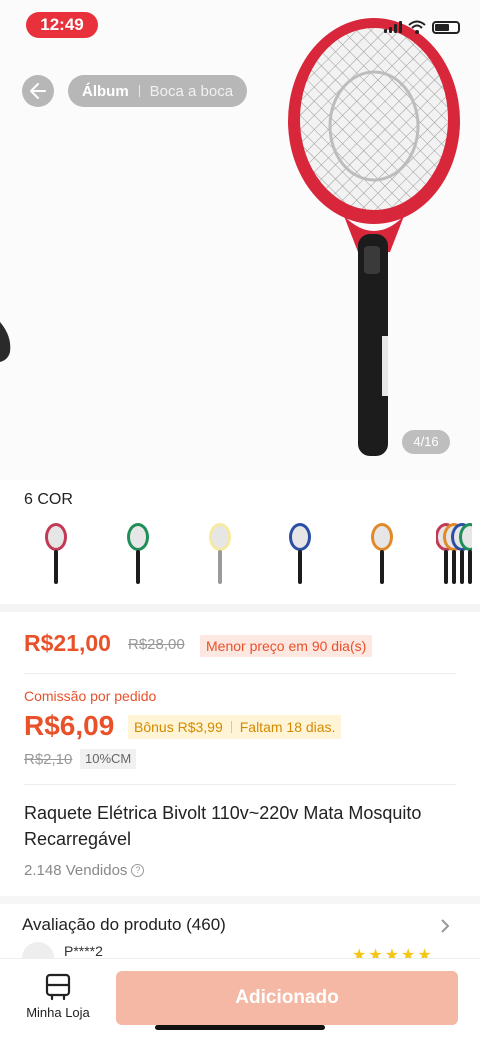 Image resolution: width=480 pixels, height=1040 pixels. I want to click on bonus-deadline: Faltam 18 dias., so click(287, 727).